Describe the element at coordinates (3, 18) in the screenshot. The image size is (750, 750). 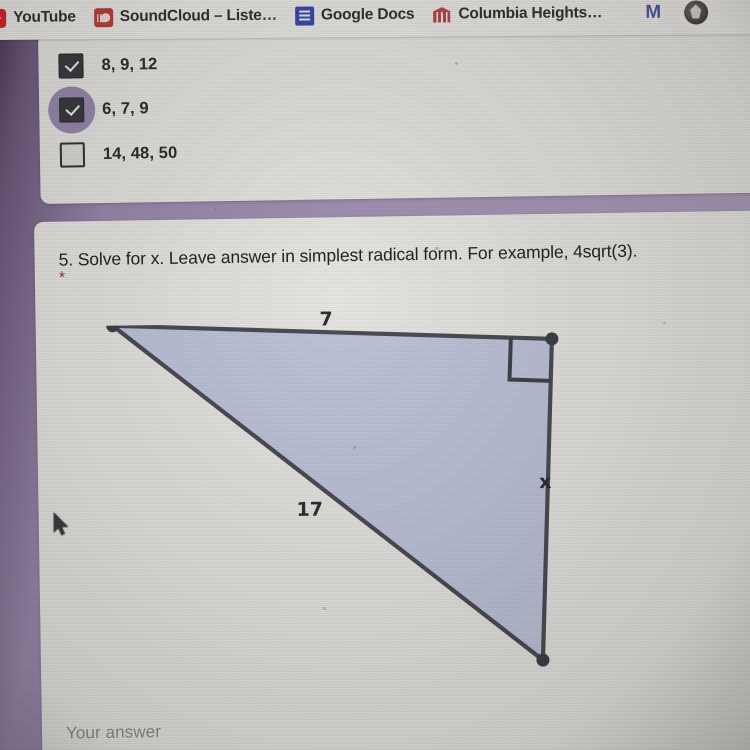
I see `youtube-icon` at that location.